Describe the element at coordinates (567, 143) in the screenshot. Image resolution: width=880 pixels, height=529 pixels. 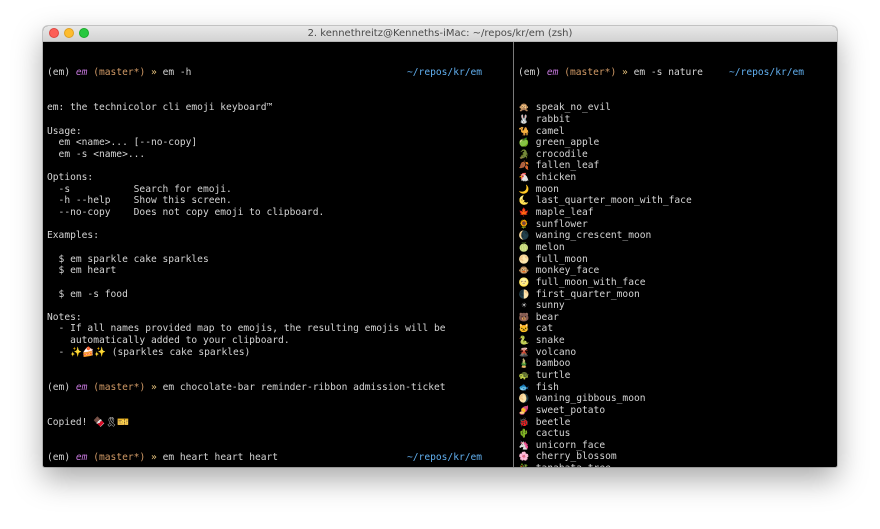
I see `result-name: green_apple` at that location.